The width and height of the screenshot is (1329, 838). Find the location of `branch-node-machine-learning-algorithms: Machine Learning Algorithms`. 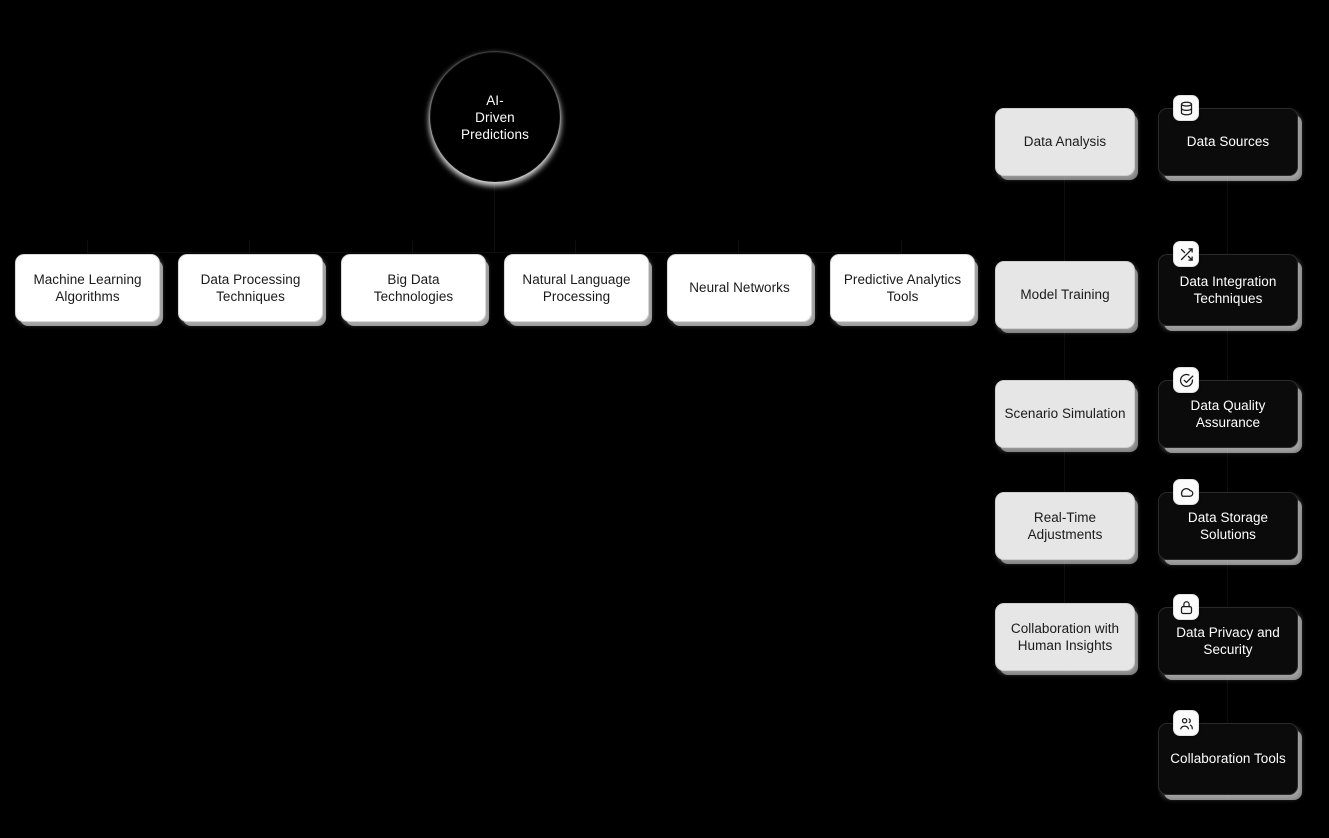

branch-node-machine-learning-algorithms: Machine Learning Algorithms is located at coordinates (87, 288).